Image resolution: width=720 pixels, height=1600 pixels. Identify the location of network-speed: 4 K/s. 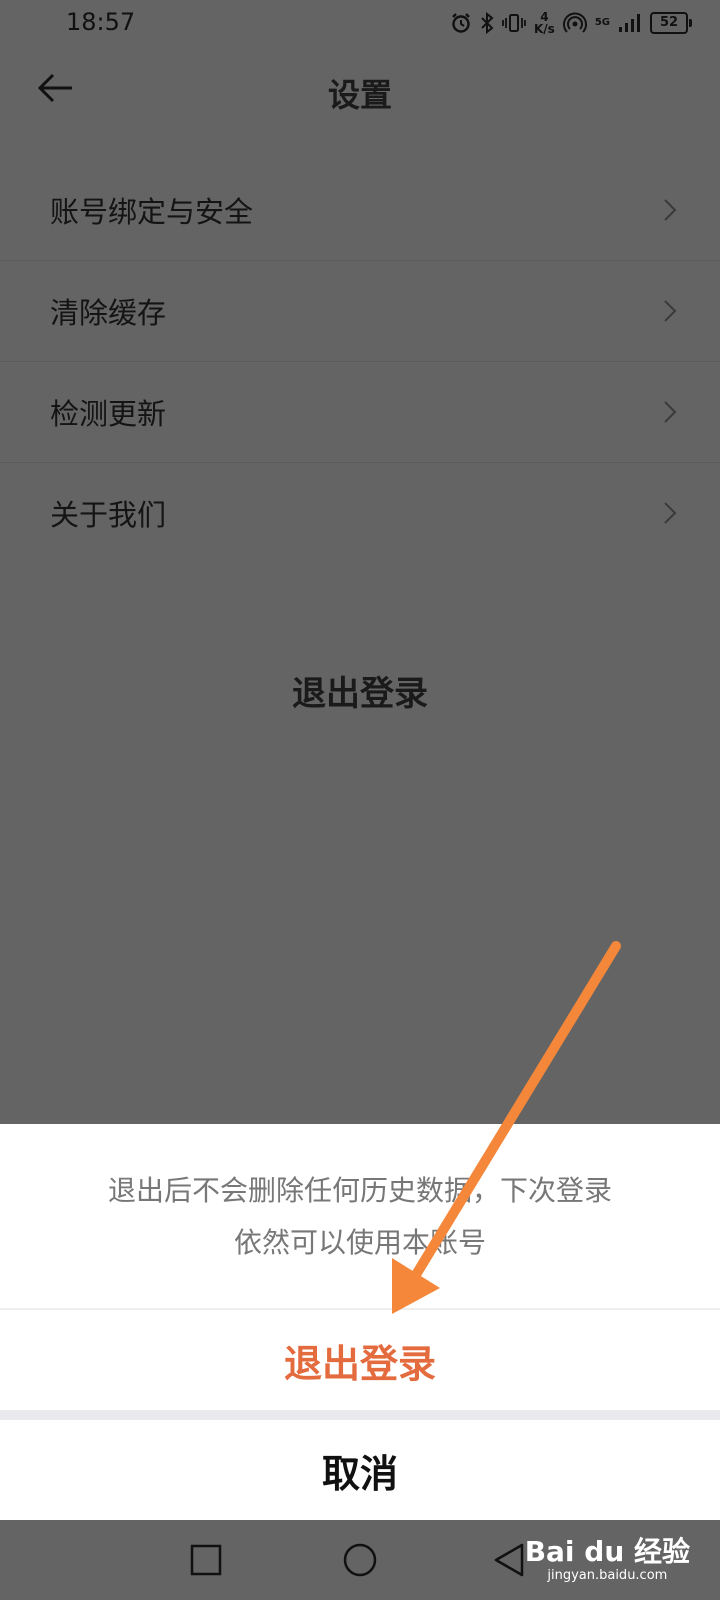
(544, 23).